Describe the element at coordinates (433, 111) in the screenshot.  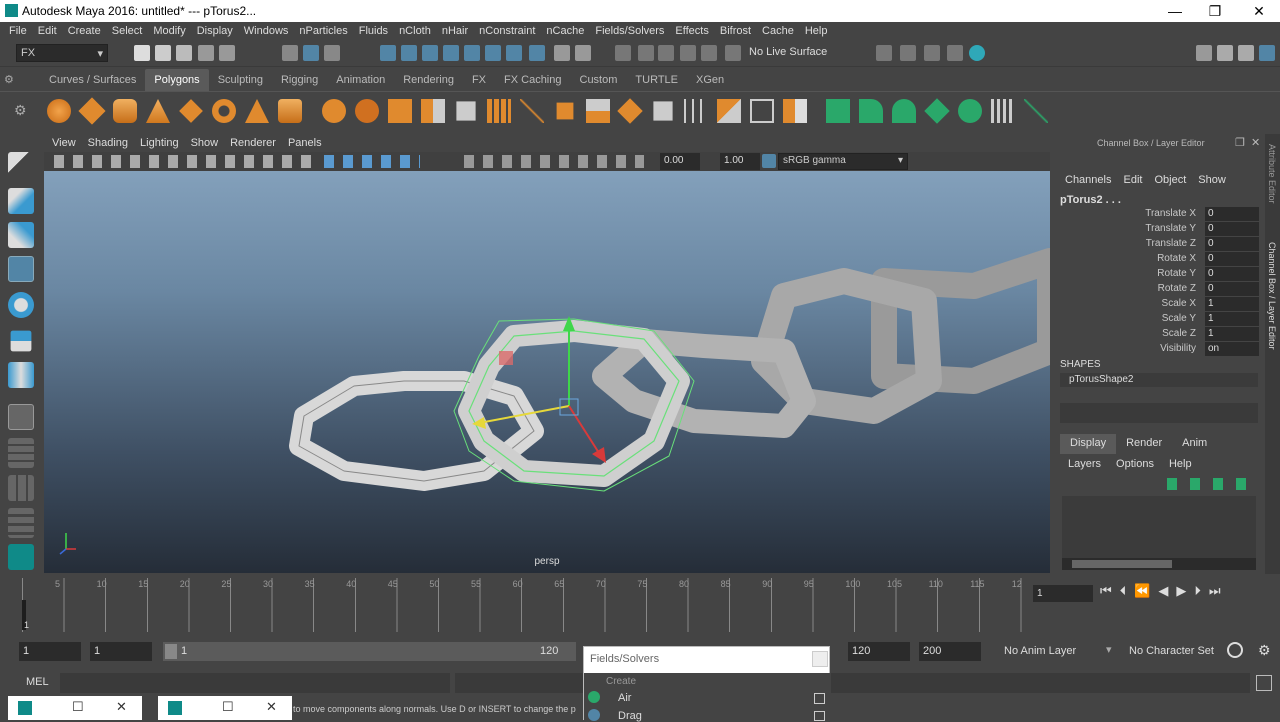
I see `smooth-icon` at that location.